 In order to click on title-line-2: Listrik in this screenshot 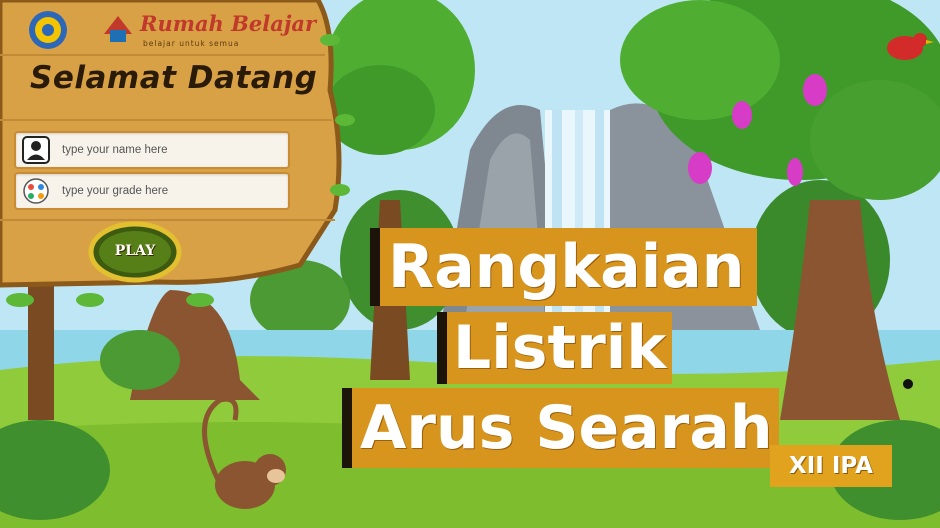, I will do `click(555, 348)`.